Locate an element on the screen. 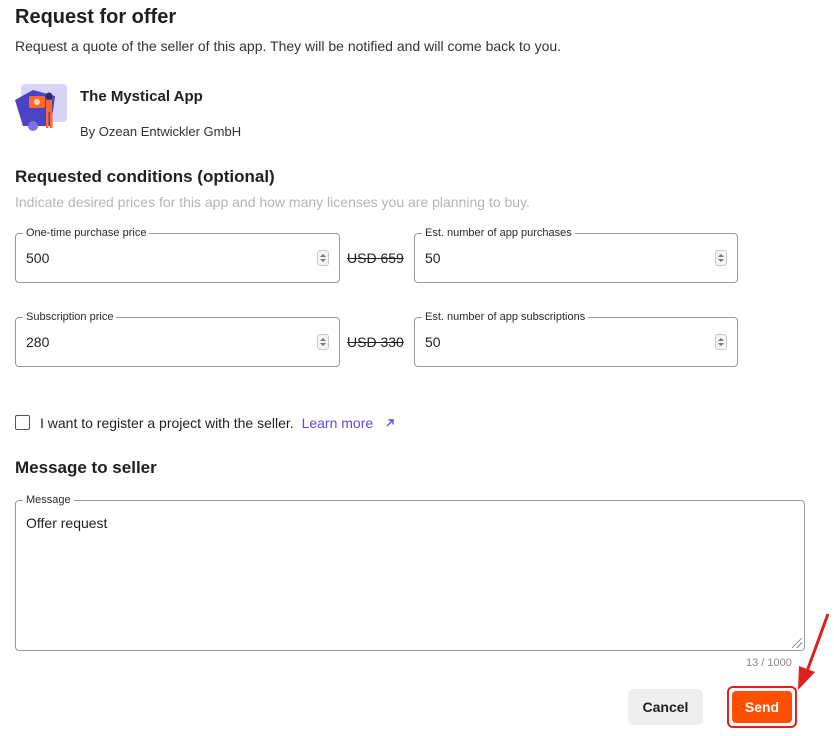 The height and width of the screenshot is (736, 834). annotation-arrow-icon is located at coordinates (813, 653).